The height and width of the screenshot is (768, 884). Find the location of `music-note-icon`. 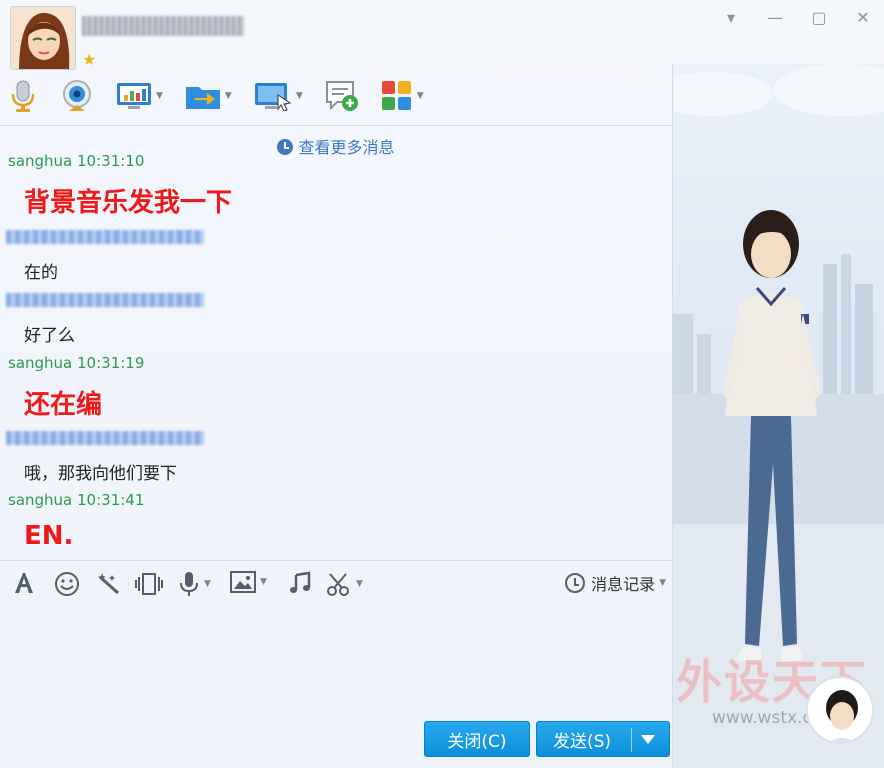

music-note-icon is located at coordinates (300, 582).